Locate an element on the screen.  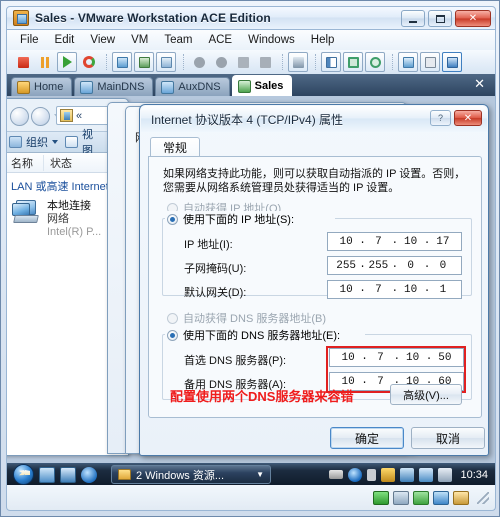
menu-ace: ACE is located at coordinates (220, 40).